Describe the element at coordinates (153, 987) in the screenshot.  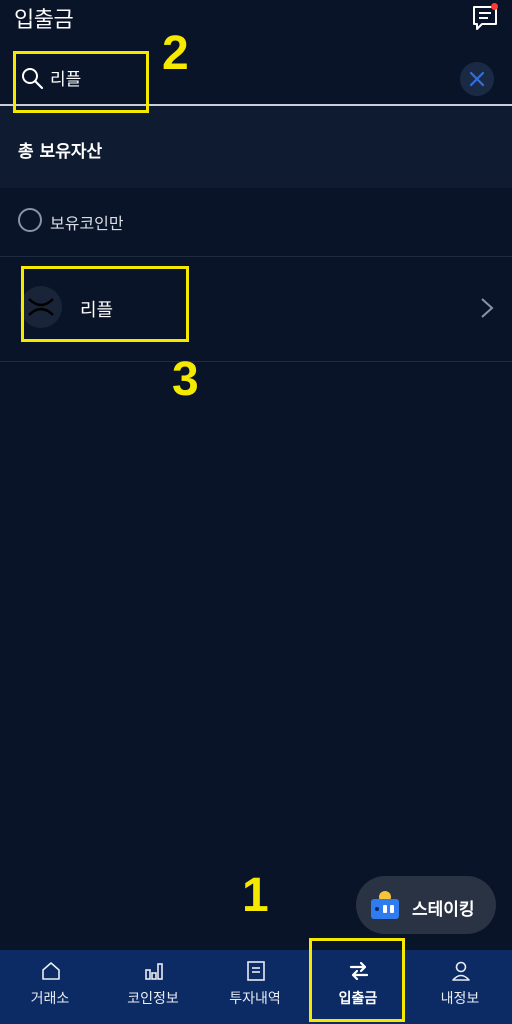
I see `nav-item-coin-info: 코인정보` at that location.